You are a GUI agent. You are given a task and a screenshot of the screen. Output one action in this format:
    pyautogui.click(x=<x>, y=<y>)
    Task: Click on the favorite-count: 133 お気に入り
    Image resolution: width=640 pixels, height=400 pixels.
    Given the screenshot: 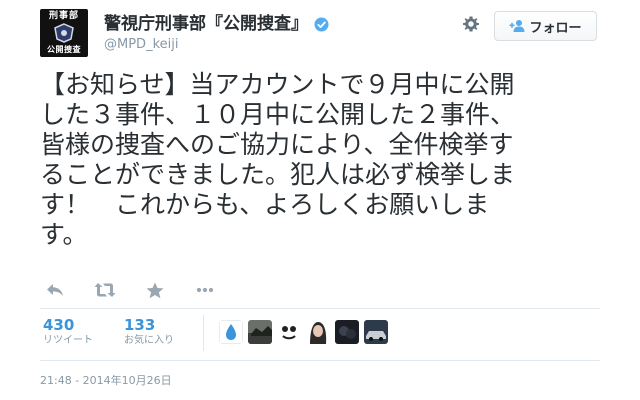 What is the action you would take?
    pyautogui.click(x=149, y=332)
    